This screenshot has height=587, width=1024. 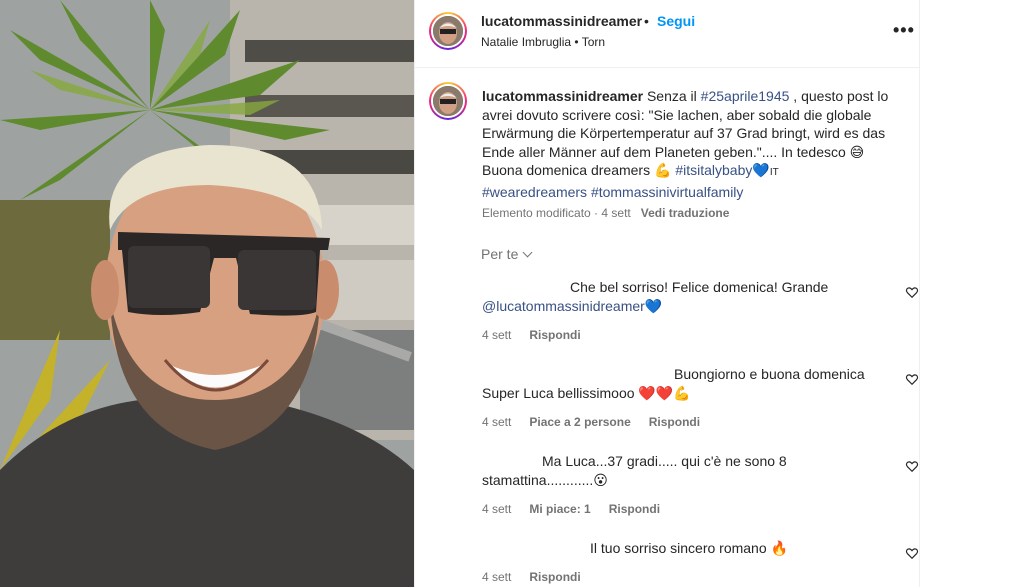 I want to click on comment-body: Super Luca bellissimooo, so click(x=560, y=393).